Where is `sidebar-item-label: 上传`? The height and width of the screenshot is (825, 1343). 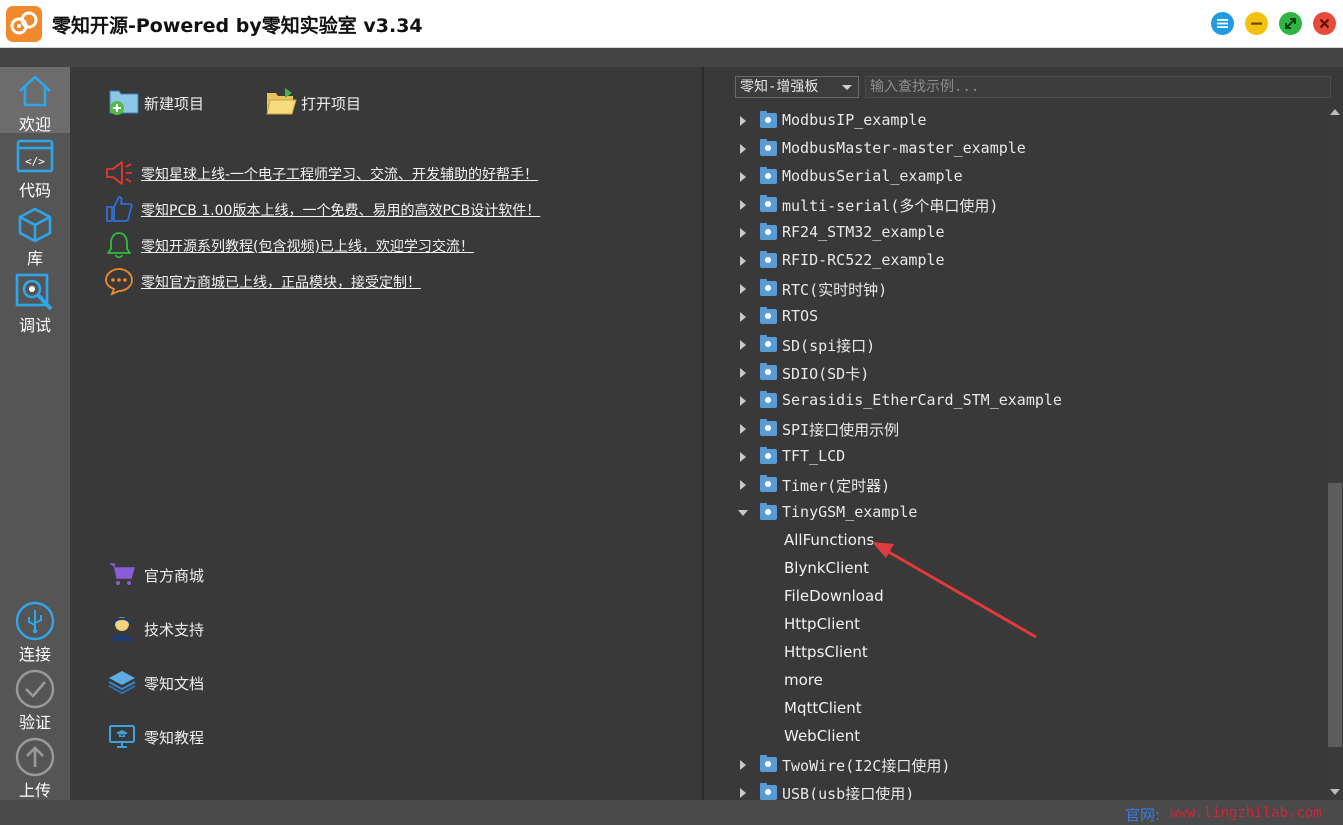
sidebar-item-label: 上传 is located at coordinates (34, 790).